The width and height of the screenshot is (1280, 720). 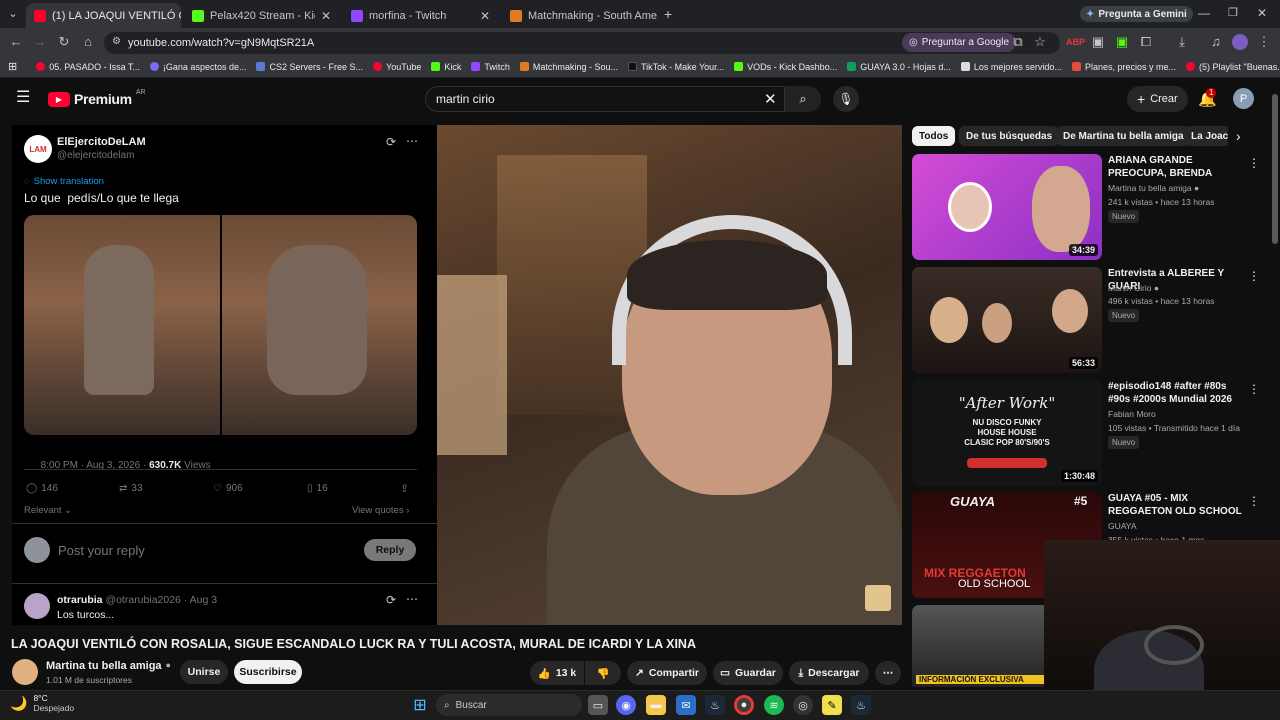 What do you see at coordinates (829, 673) in the screenshot?
I see `download-button: ⤓ Descargar` at bounding box center [829, 673].